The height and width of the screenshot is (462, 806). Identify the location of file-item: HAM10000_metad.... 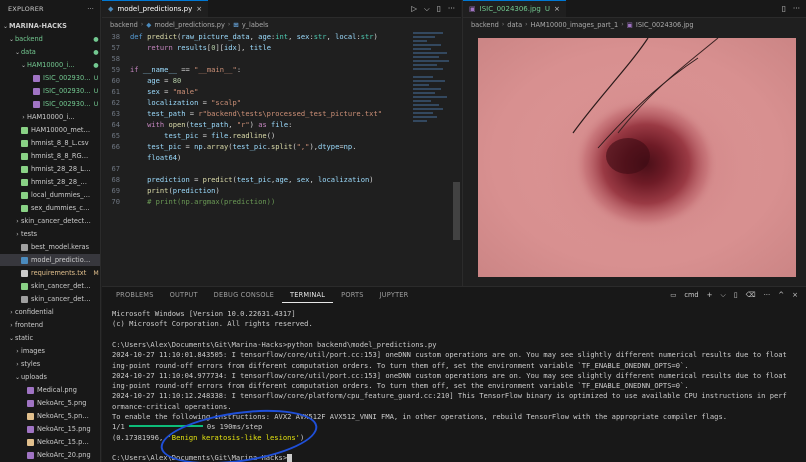
(50, 130).